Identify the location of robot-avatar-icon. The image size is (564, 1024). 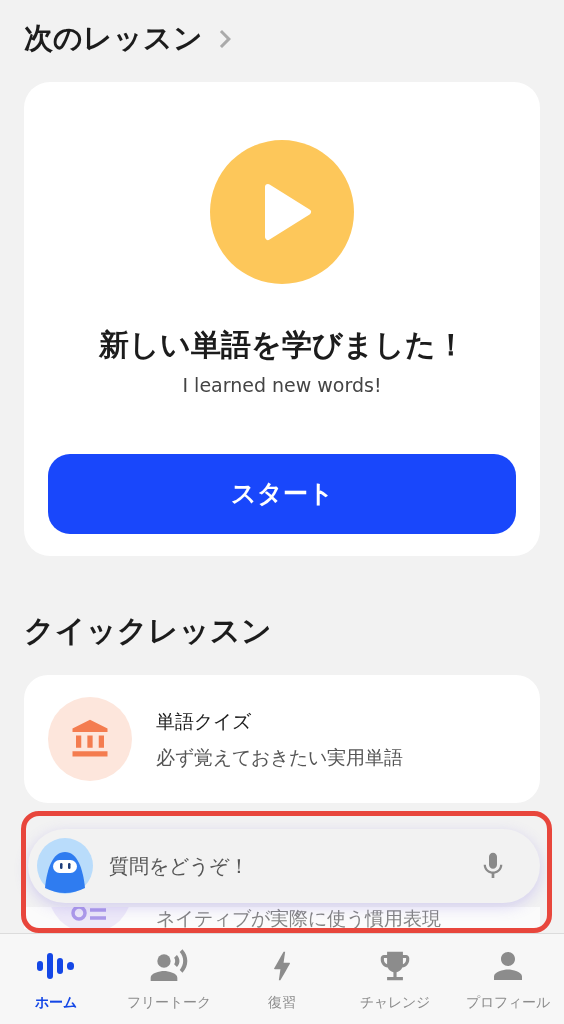
(65, 866).